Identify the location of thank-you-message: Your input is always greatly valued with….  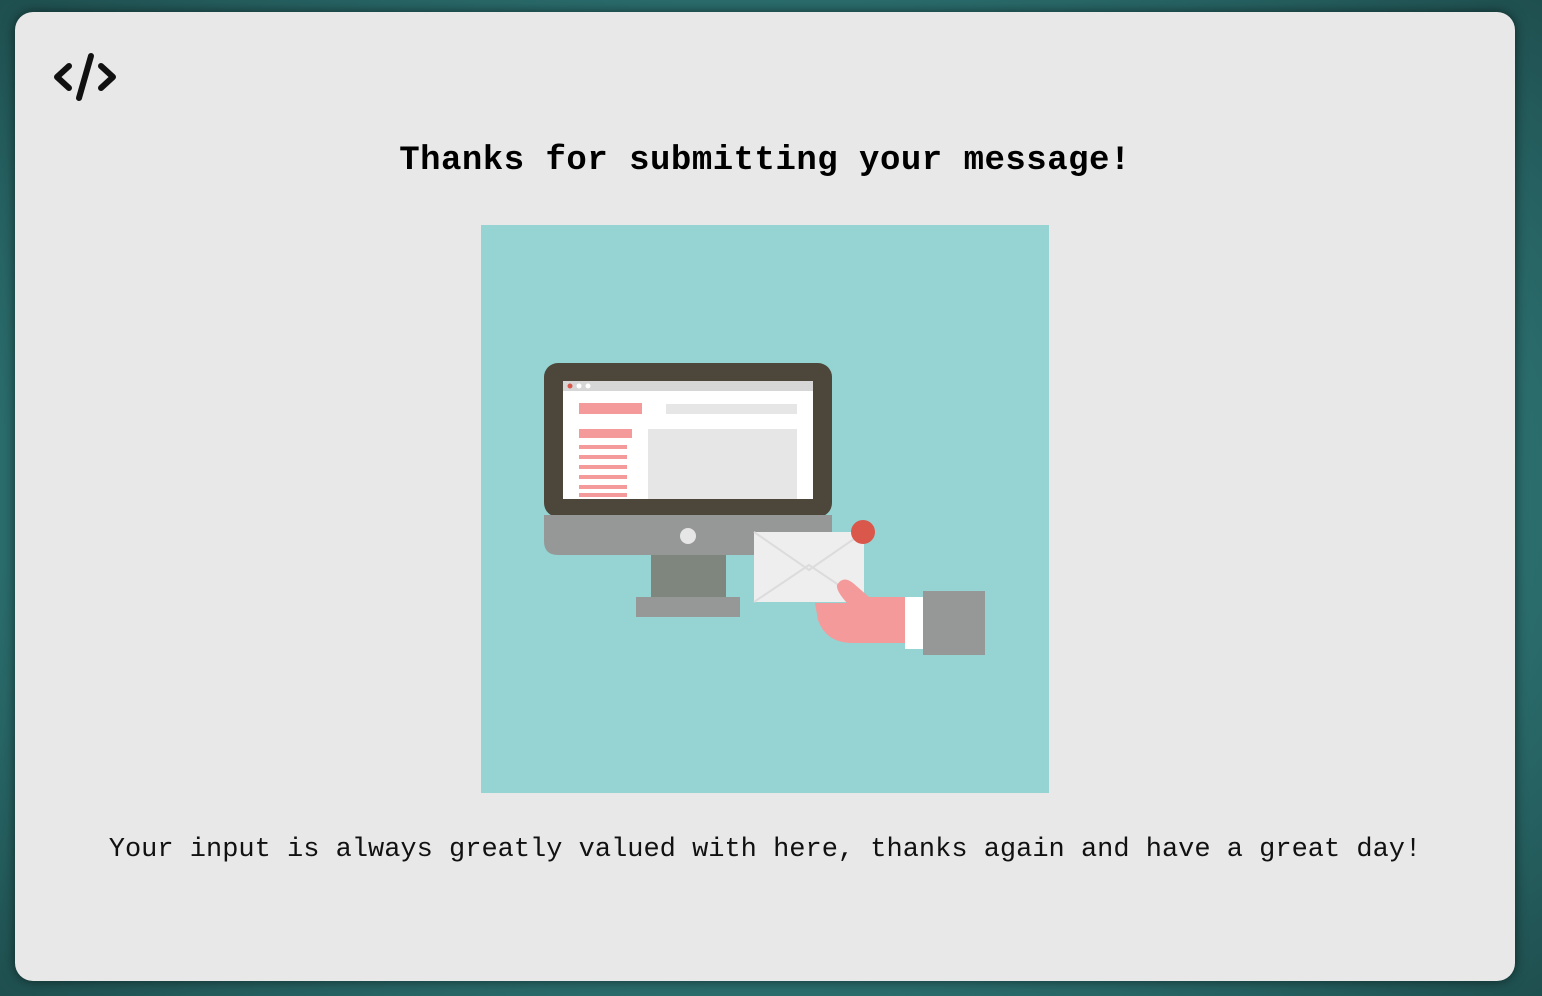
(765, 850).